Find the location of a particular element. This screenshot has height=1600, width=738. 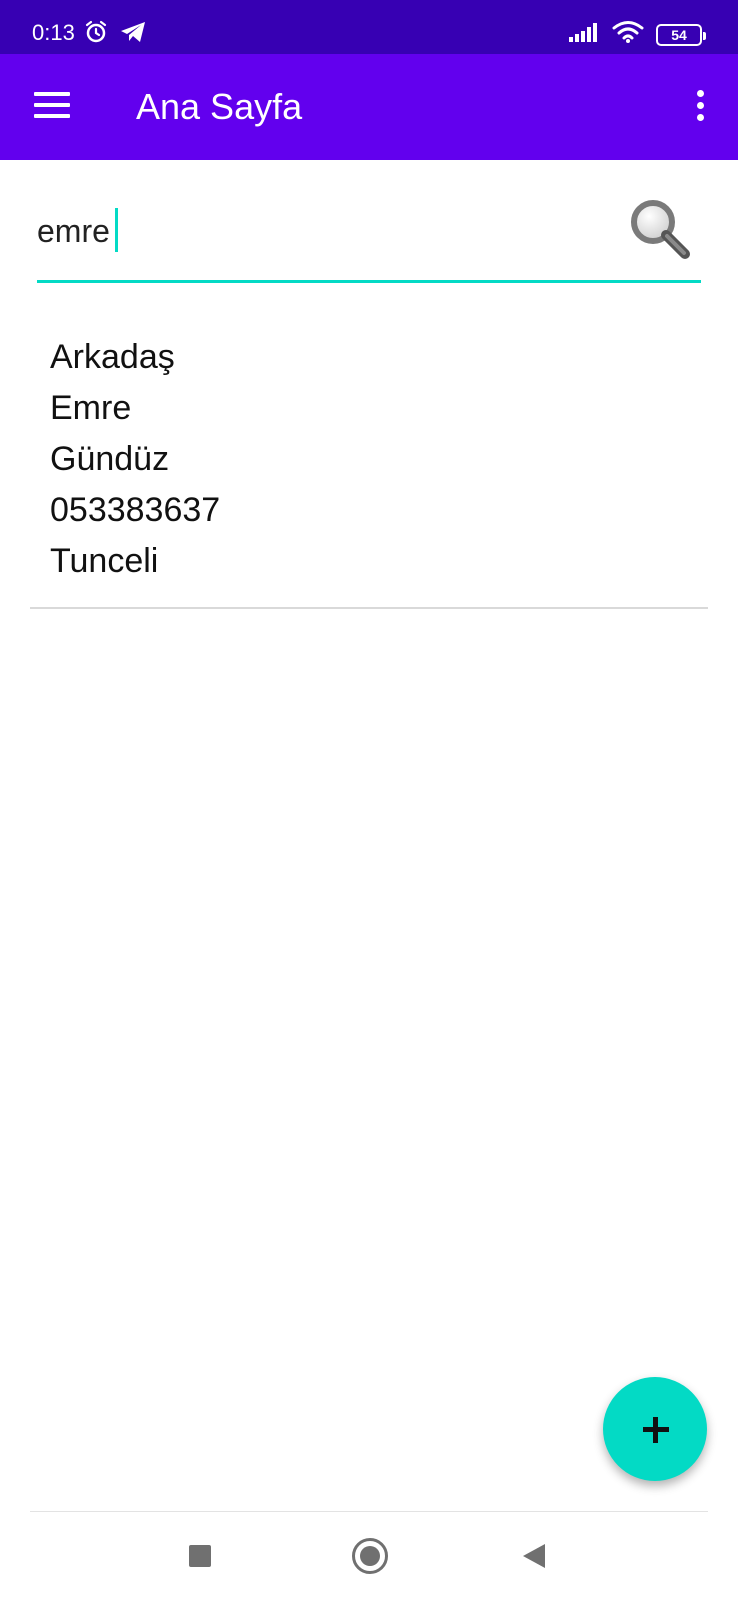

status-time: 0:13 is located at coordinates (53, 32).